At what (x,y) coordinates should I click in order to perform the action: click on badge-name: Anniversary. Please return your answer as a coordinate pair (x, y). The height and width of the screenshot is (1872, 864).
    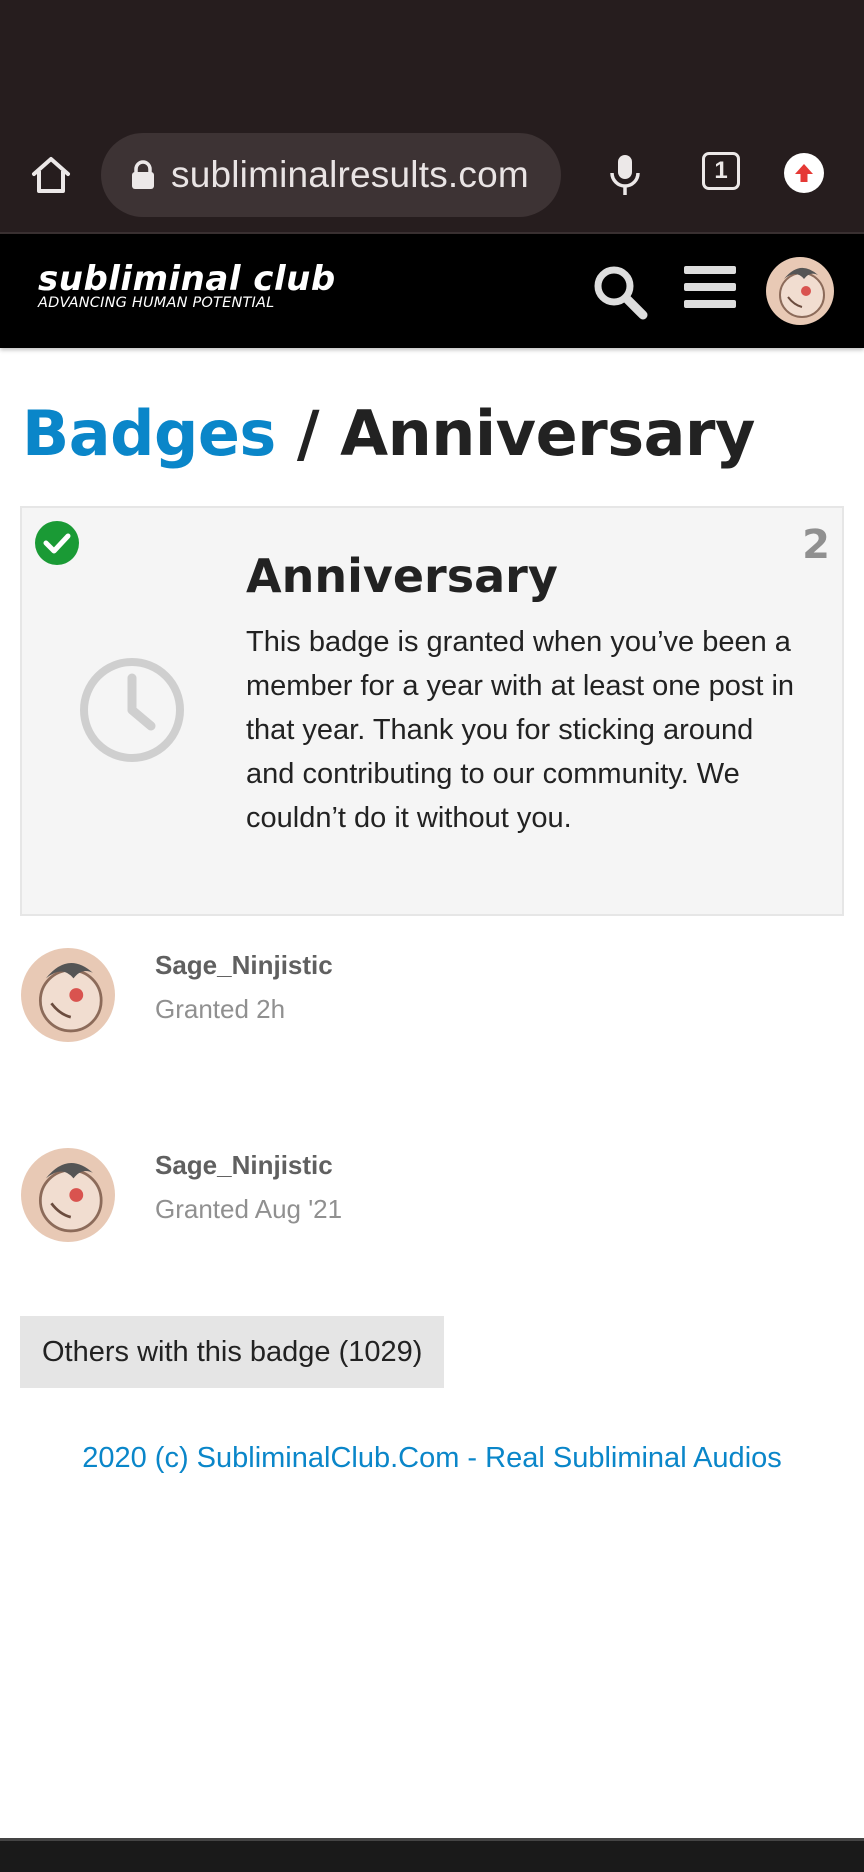
    Looking at the image, I should click on (402, 576).